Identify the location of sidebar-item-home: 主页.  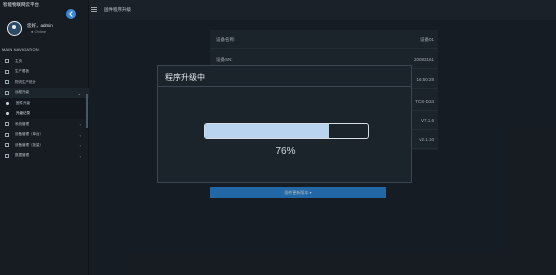
(44, 61).